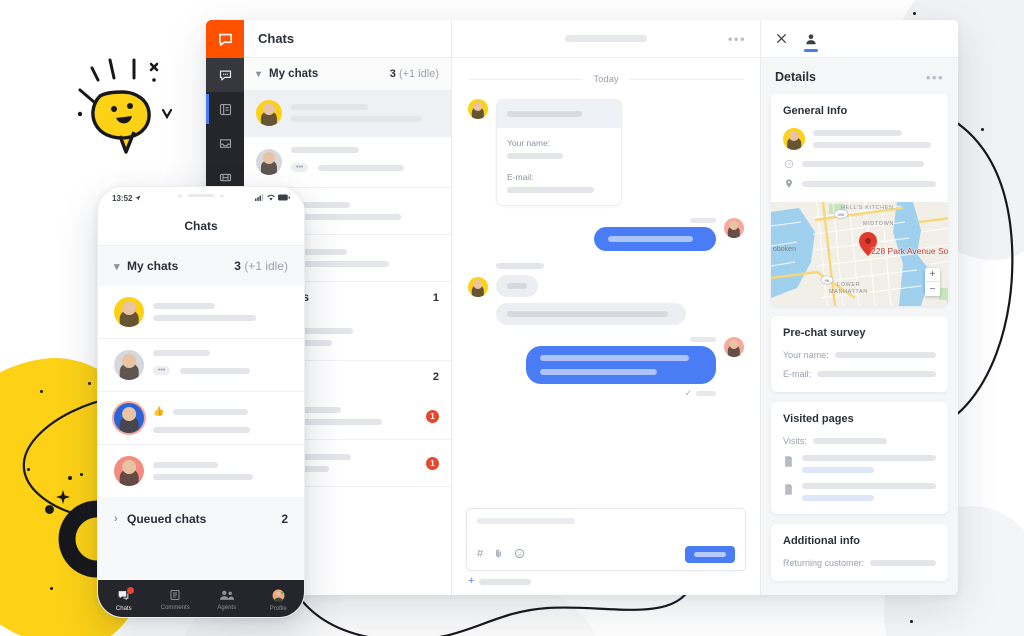 The width and height of the screenshot is (1024, 636). I want to click on phone-section-queued-chats: › Queued chats 2, so click(201, 519).